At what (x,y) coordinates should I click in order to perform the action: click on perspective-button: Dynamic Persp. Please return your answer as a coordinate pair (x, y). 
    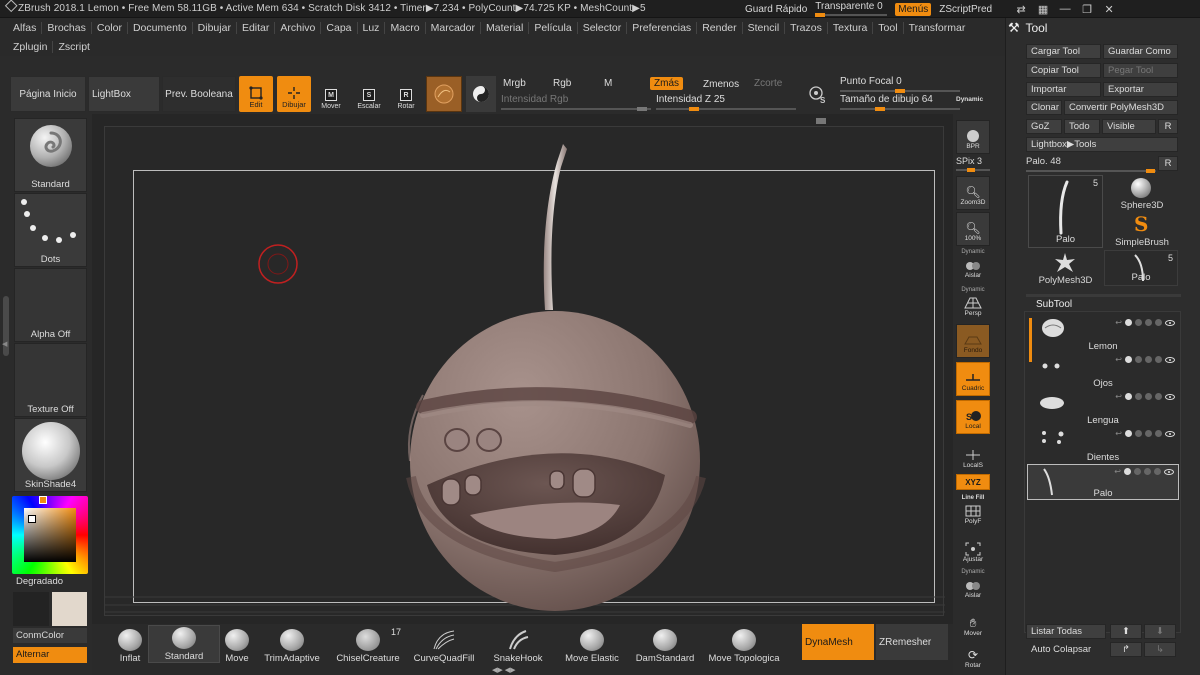
    Looking at the image, I should click on (973, 303).